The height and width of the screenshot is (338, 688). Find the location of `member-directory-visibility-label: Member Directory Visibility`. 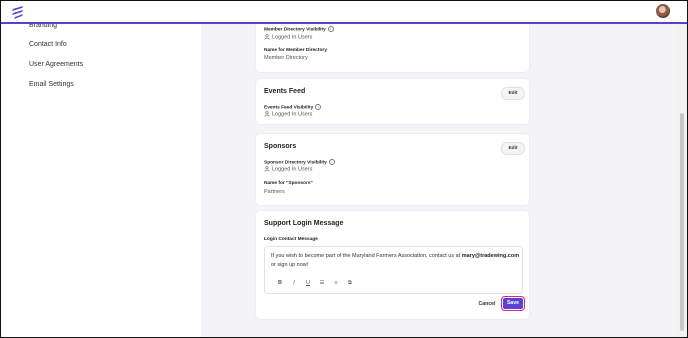

member-directory-visibility-label: Member Directory Visibility is located at coordinates (295, 30).